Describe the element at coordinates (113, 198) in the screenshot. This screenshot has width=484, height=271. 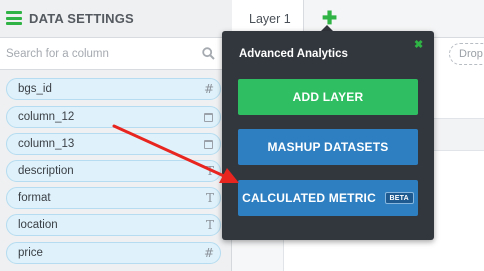
I see `column-pill-format: format T` at that location.